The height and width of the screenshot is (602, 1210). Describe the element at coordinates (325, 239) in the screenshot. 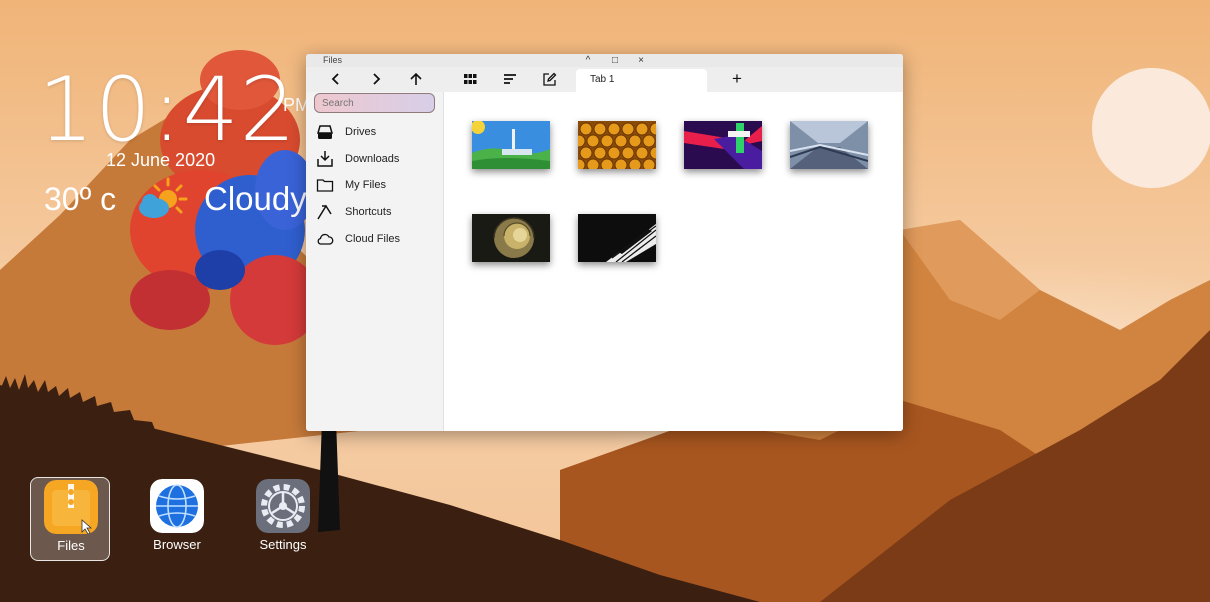

I see `cloud-icon` at that location.